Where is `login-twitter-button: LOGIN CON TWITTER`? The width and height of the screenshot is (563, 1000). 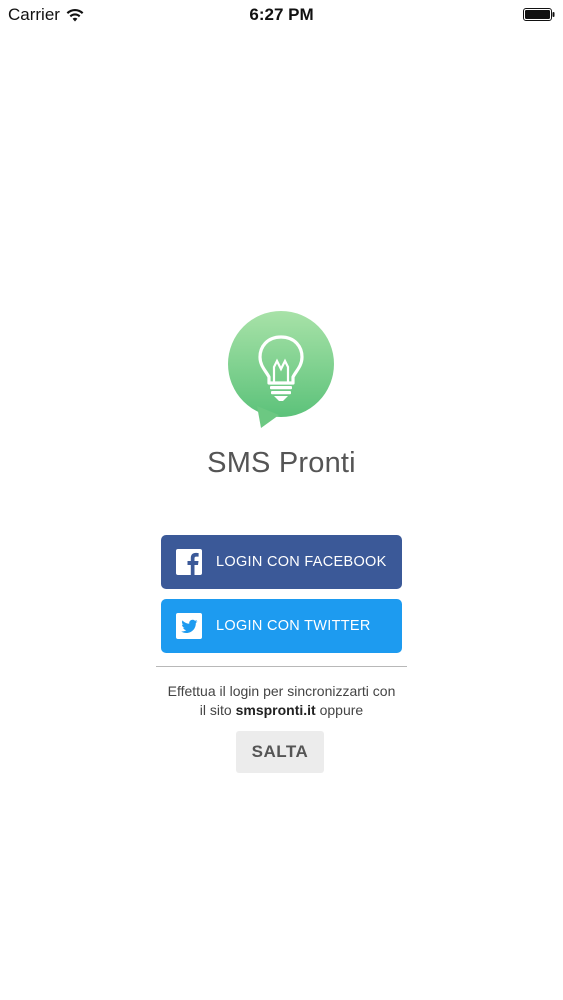
login-twitter-button: LOGIN CON TWITTER is located at coordinates (281, 626).